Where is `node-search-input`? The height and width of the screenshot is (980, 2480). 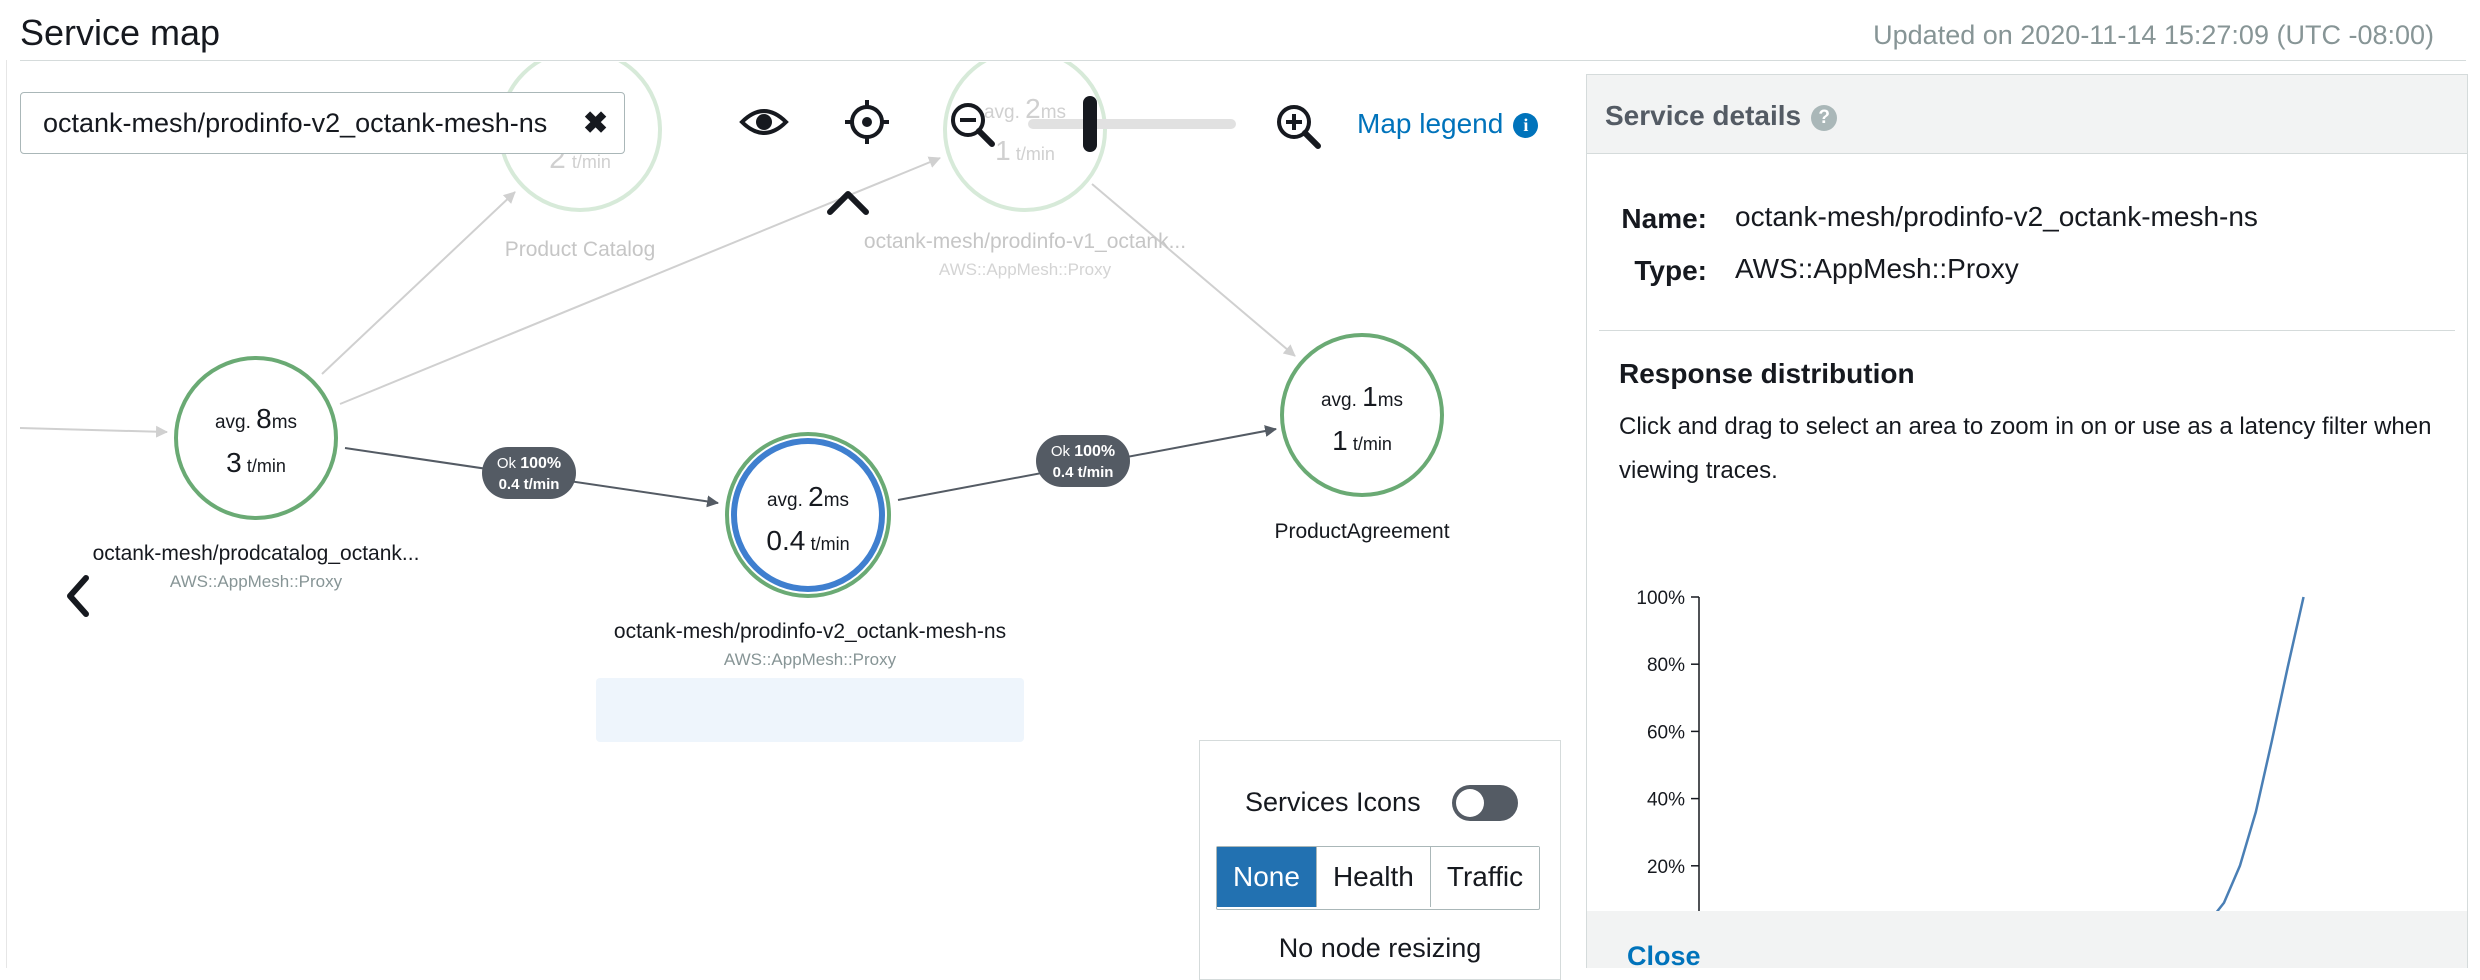 node-search-input is located at coordinates (308, 123).